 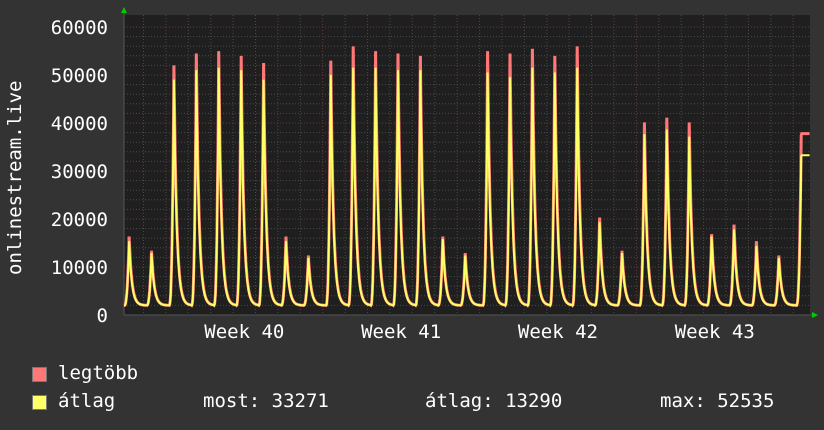 What do you see at coordinates (266, 401) in the screenshot?
I see `stat-current: most: 33271` at bounding box center [266, 401].